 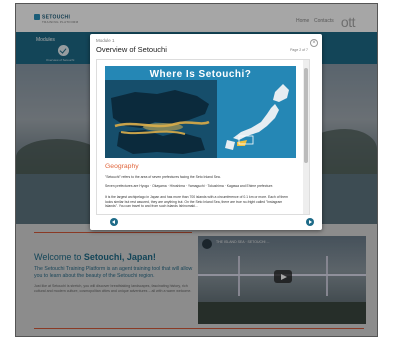 What do you see at coordinates (200, 74) in the screenshot?
I see `map-caption: Where Is Setouchi?` at bounding box center [200, 74].